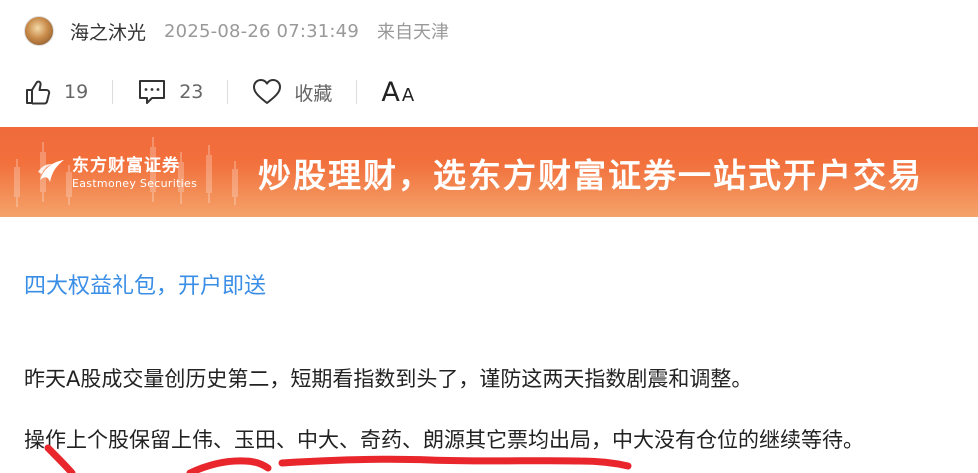 Image resolution: width=978 pixels, height=473 pixels. I want to click on like-button: 19, so click(56, 92).